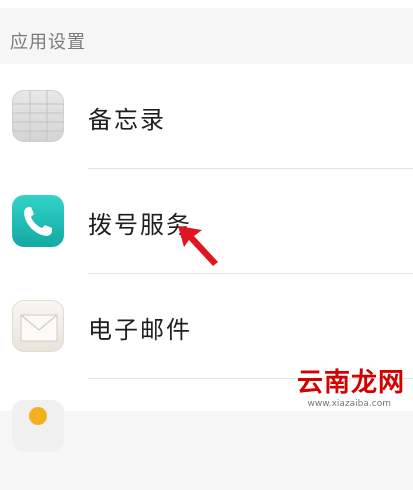 The image size is (413, 490). What do you see at coordinates (140, 330) in the screenshot?
I see `list-item-label: 电子邮件` at bounding box center [140, 330].